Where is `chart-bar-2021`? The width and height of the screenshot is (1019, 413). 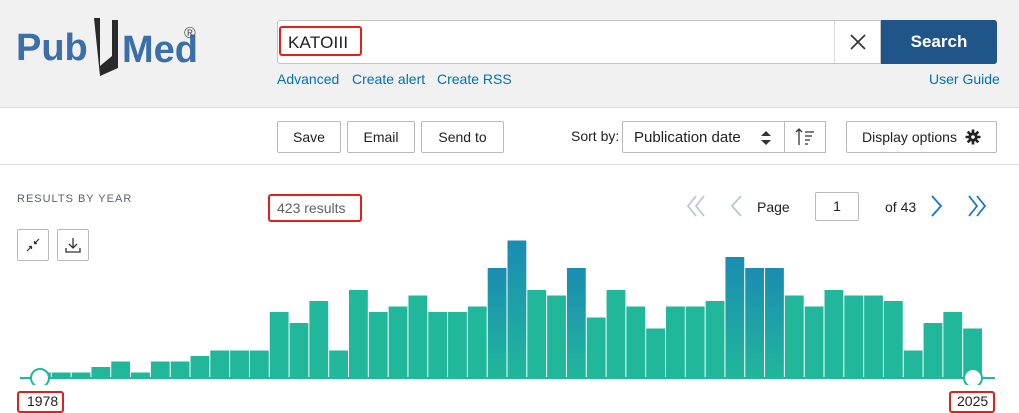
chart-bar-2021 is located at coordinates (893, 339).